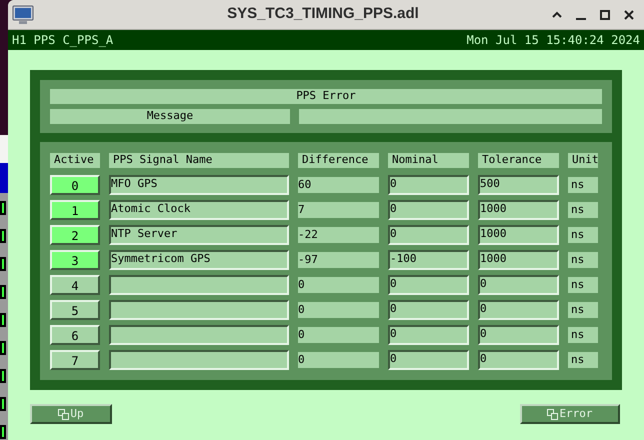  I want to click on close-button, so click(629, 15).